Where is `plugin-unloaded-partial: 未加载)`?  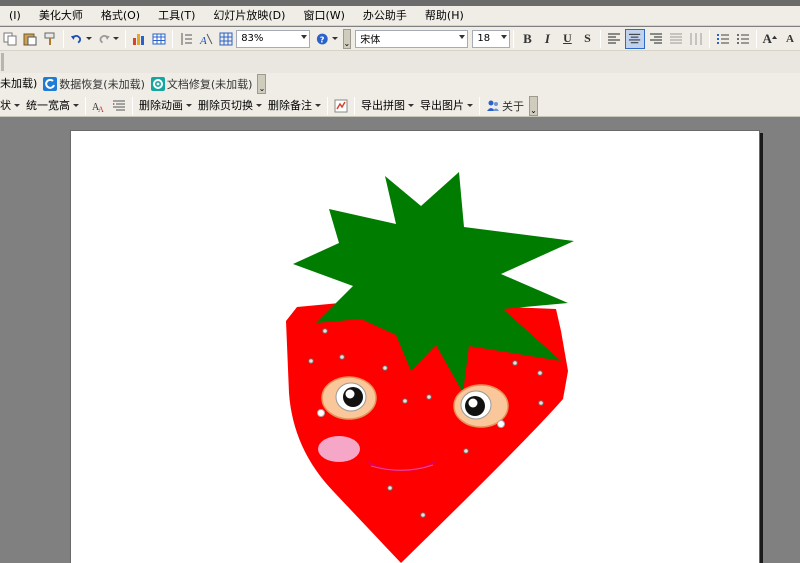 plugin-unloaded-partial: 未加载) is located at coordinates (20, 84).